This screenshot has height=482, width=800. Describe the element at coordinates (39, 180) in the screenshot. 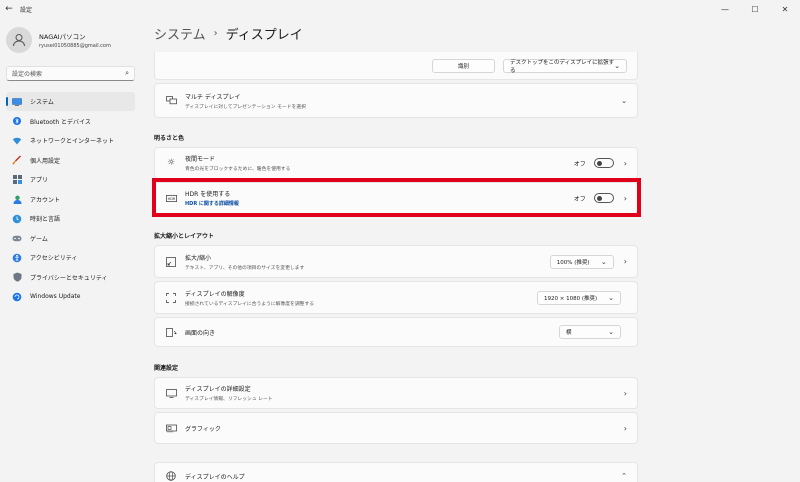

I see `sidebar-item-label: アプリ` at that location.